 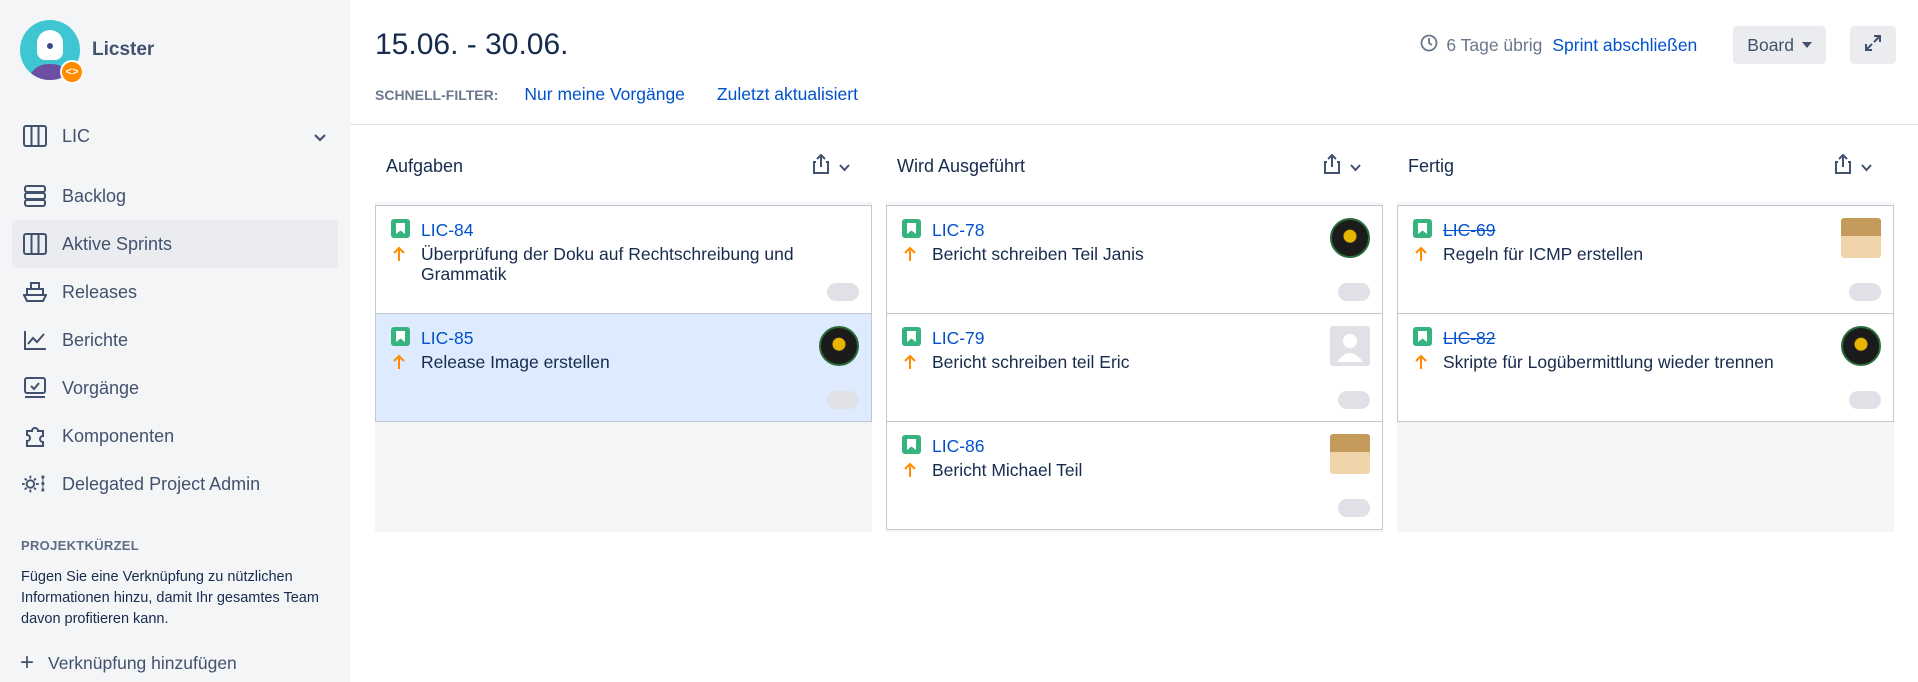 I want to click on column-title: Aufgaben, so click(x=425, y=165).